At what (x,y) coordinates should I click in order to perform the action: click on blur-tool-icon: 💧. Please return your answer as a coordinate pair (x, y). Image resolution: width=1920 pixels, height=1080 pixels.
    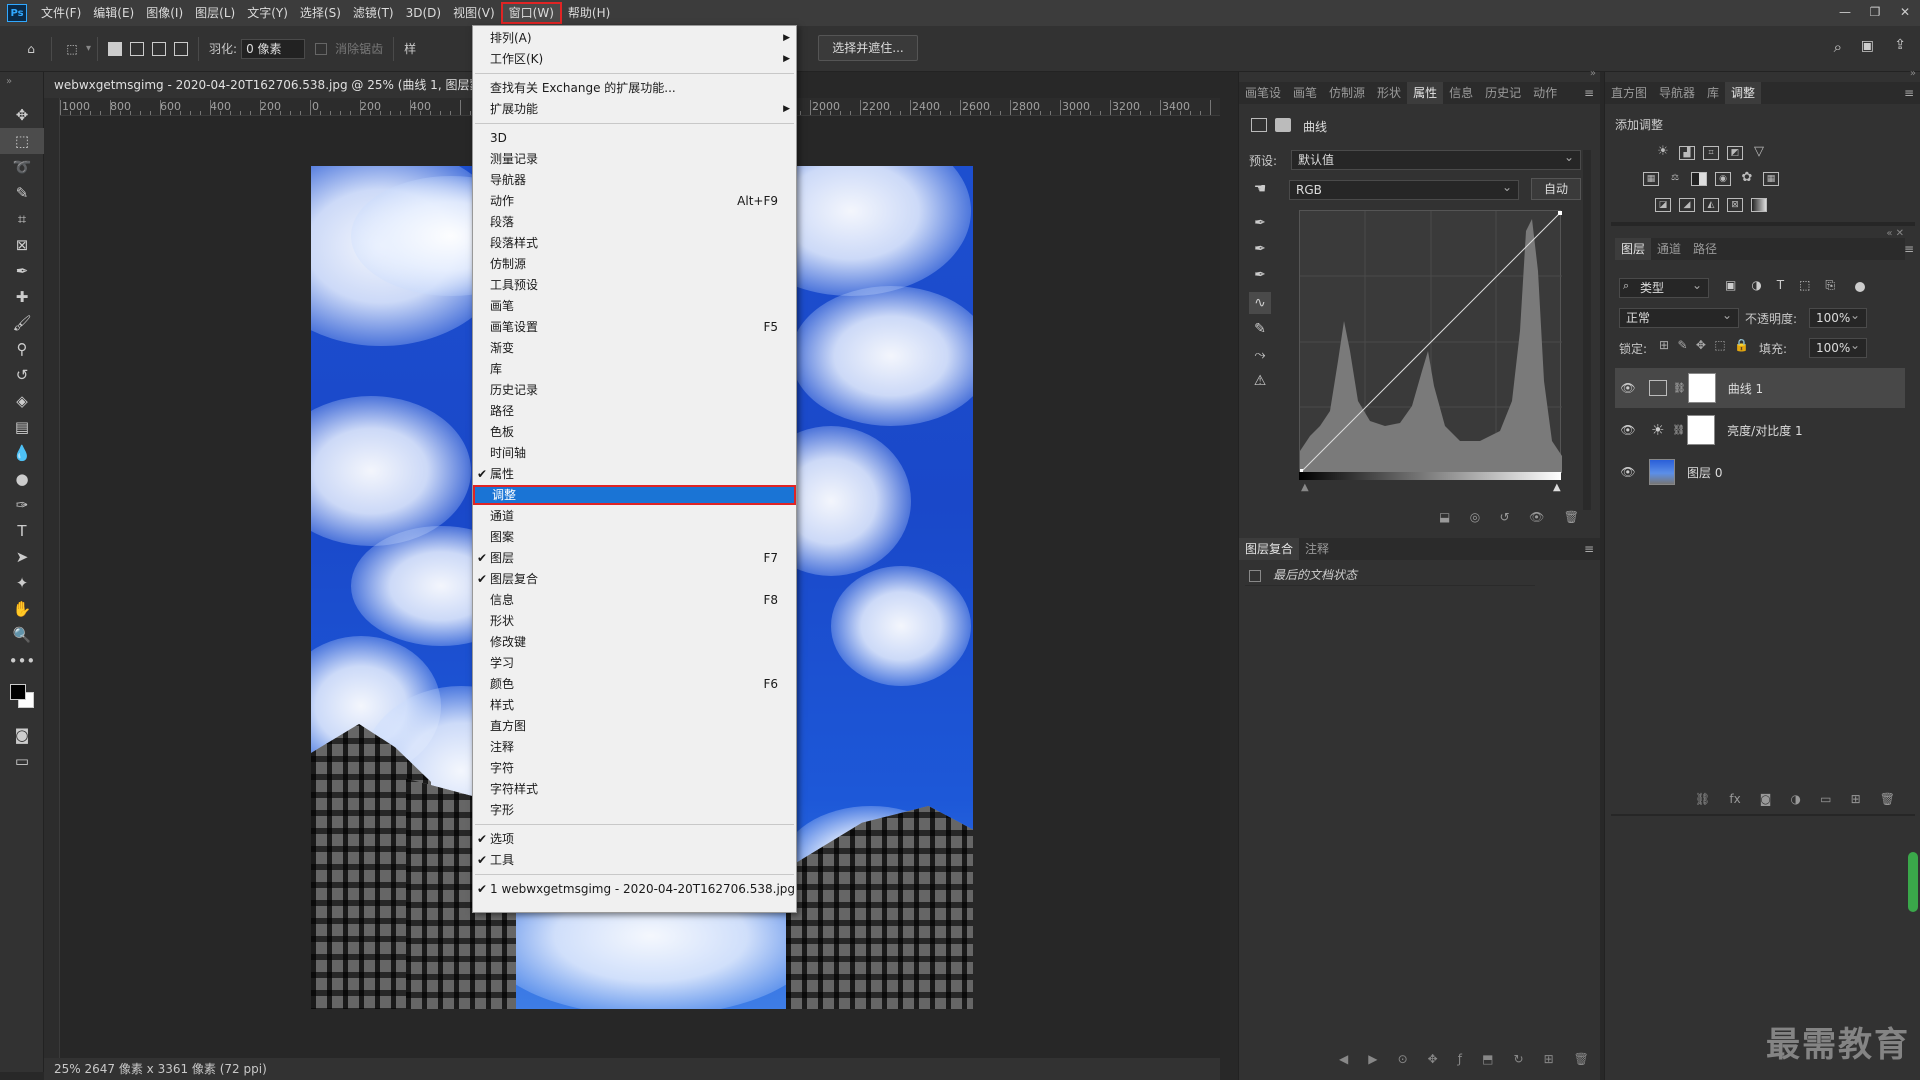
    Looking at the image, I should click on (22, 453).